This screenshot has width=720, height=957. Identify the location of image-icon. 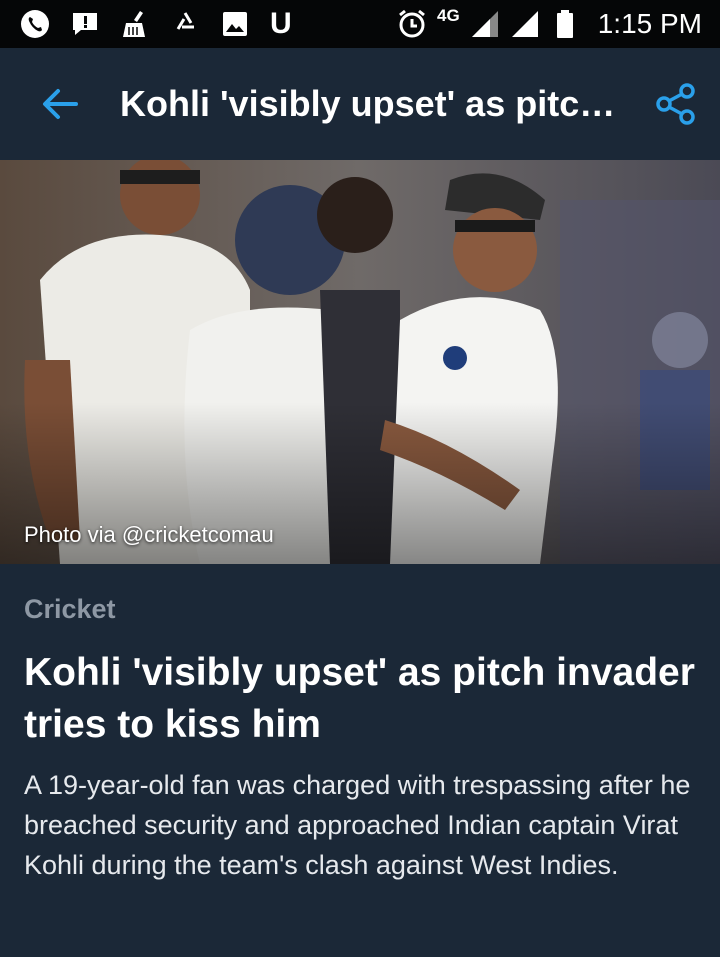
(235, 24).